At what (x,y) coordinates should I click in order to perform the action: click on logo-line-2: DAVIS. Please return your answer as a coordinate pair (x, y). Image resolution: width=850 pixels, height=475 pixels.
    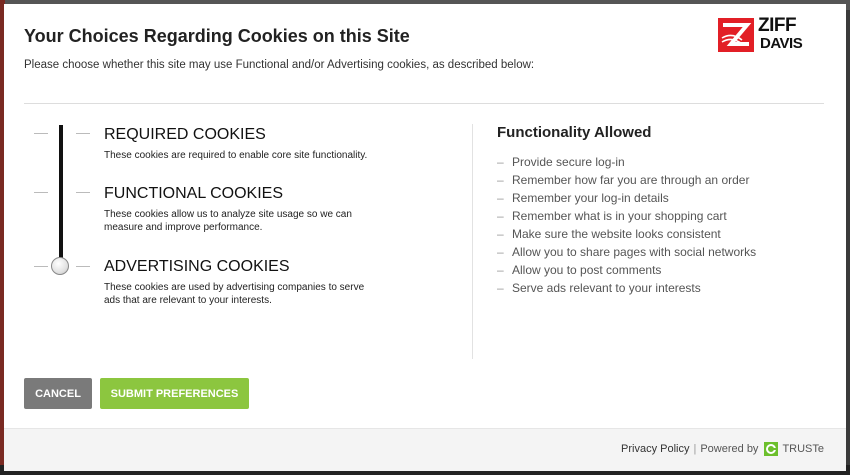
    Looking at the image, I should click on (781, 43).